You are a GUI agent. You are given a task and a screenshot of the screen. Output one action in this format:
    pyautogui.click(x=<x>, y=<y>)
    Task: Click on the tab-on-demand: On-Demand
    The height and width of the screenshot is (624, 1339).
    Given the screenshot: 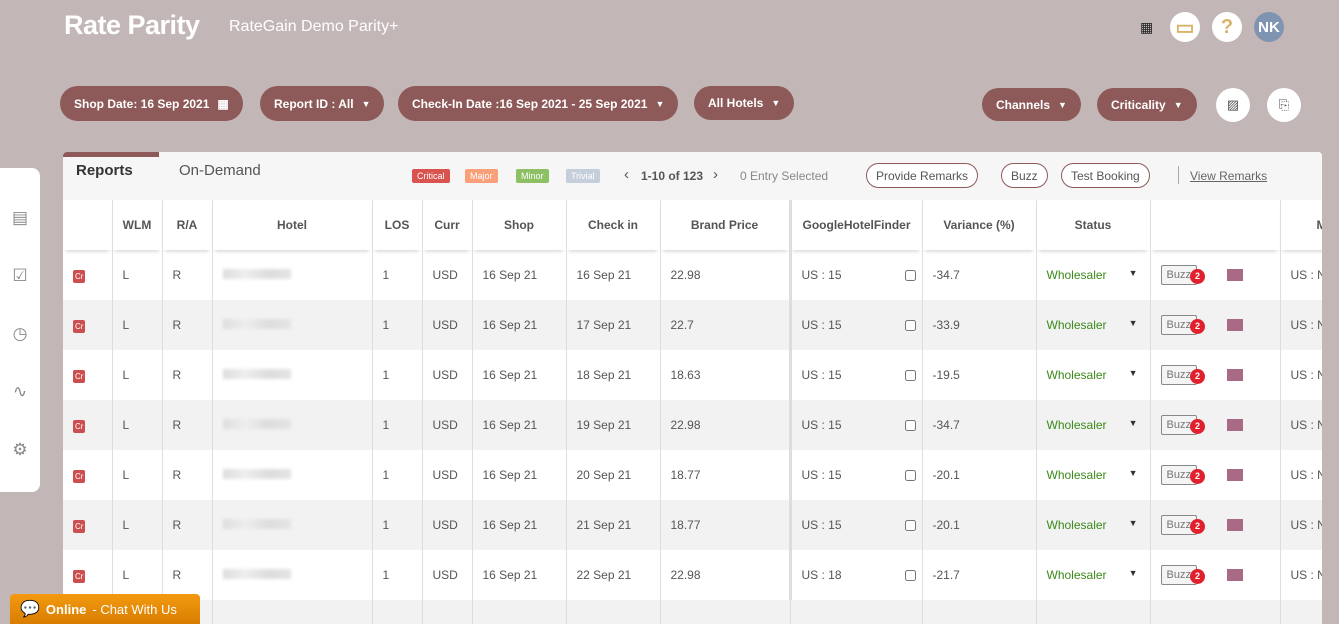 What is the action you would take?
    pyautogui.click(x=220, y=170)
    